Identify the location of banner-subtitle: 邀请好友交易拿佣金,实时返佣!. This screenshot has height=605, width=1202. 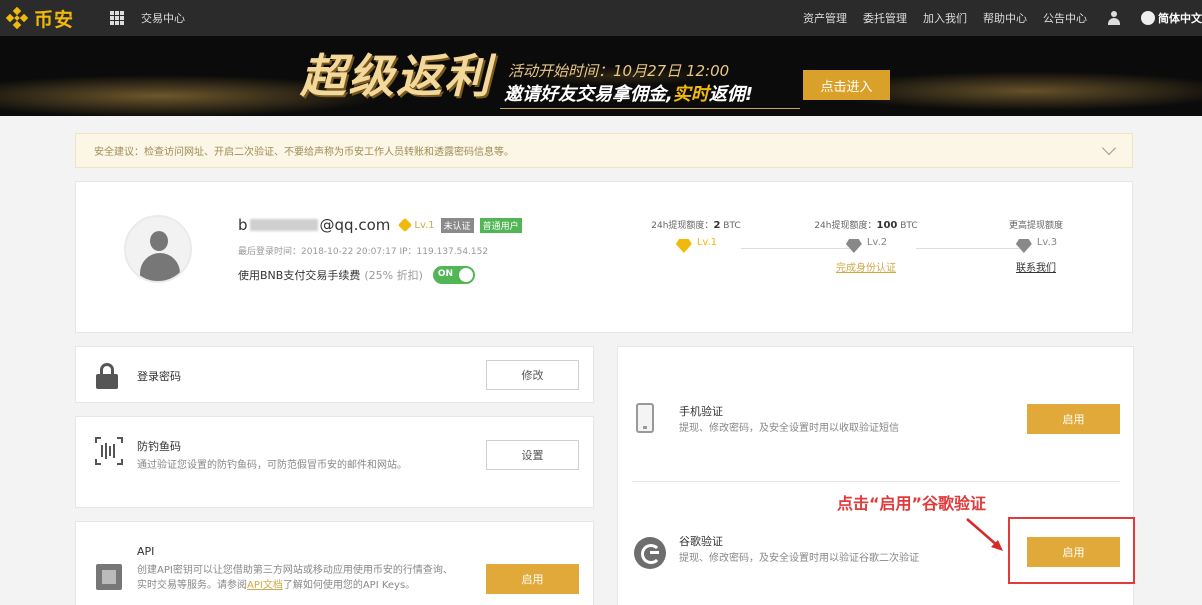
(628, 93).